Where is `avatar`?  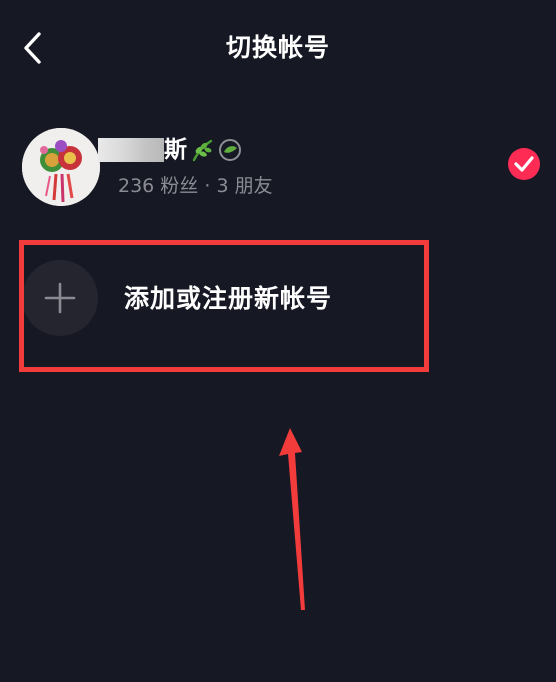
avatar is located at coordinates (61, 167).